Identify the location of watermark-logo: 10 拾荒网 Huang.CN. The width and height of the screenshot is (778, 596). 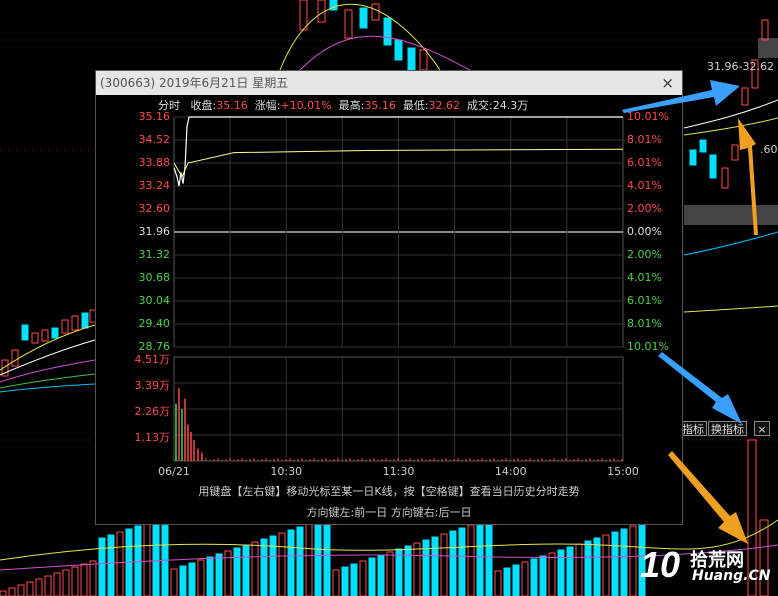
(705, 567).